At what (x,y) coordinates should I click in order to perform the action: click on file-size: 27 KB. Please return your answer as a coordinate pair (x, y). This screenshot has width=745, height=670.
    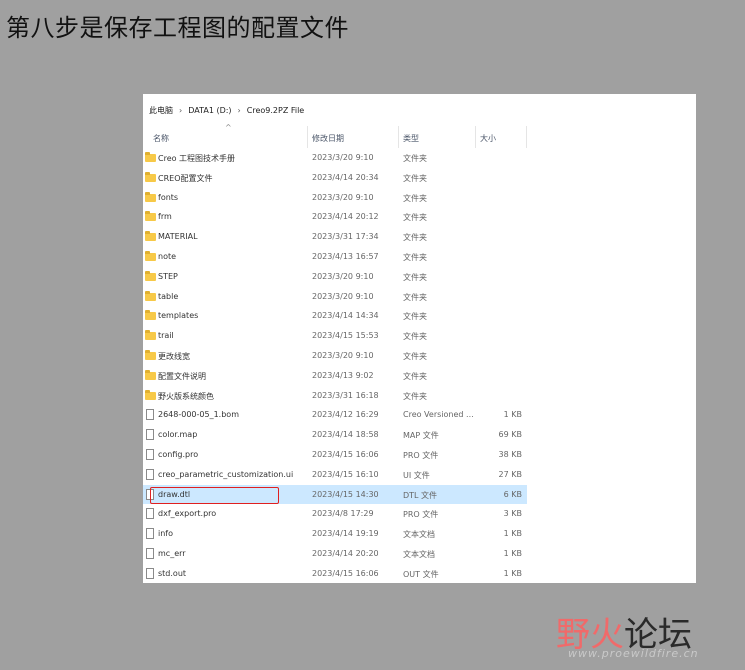
    Looking at the image, I should click on (510, 474).